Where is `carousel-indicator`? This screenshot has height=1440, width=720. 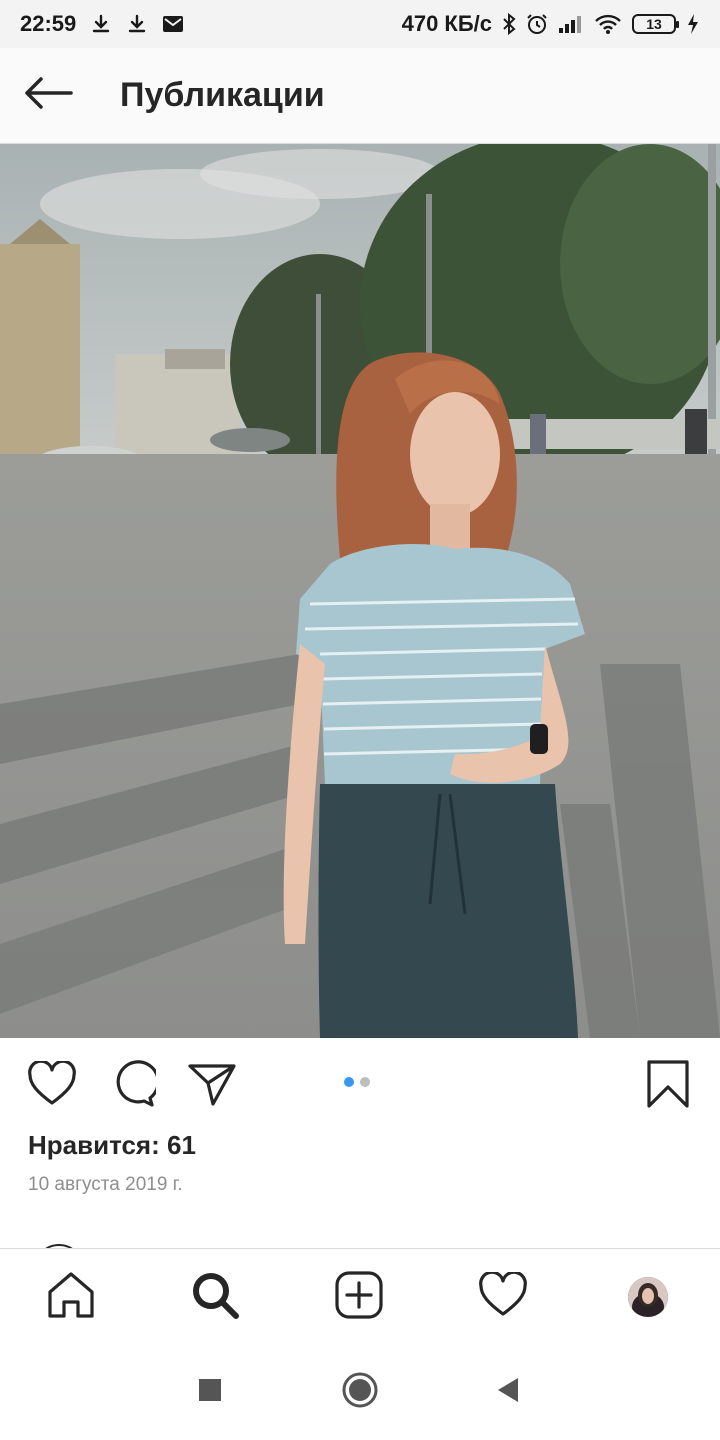
carousel-indicator is located at coordinates (357, 1082).